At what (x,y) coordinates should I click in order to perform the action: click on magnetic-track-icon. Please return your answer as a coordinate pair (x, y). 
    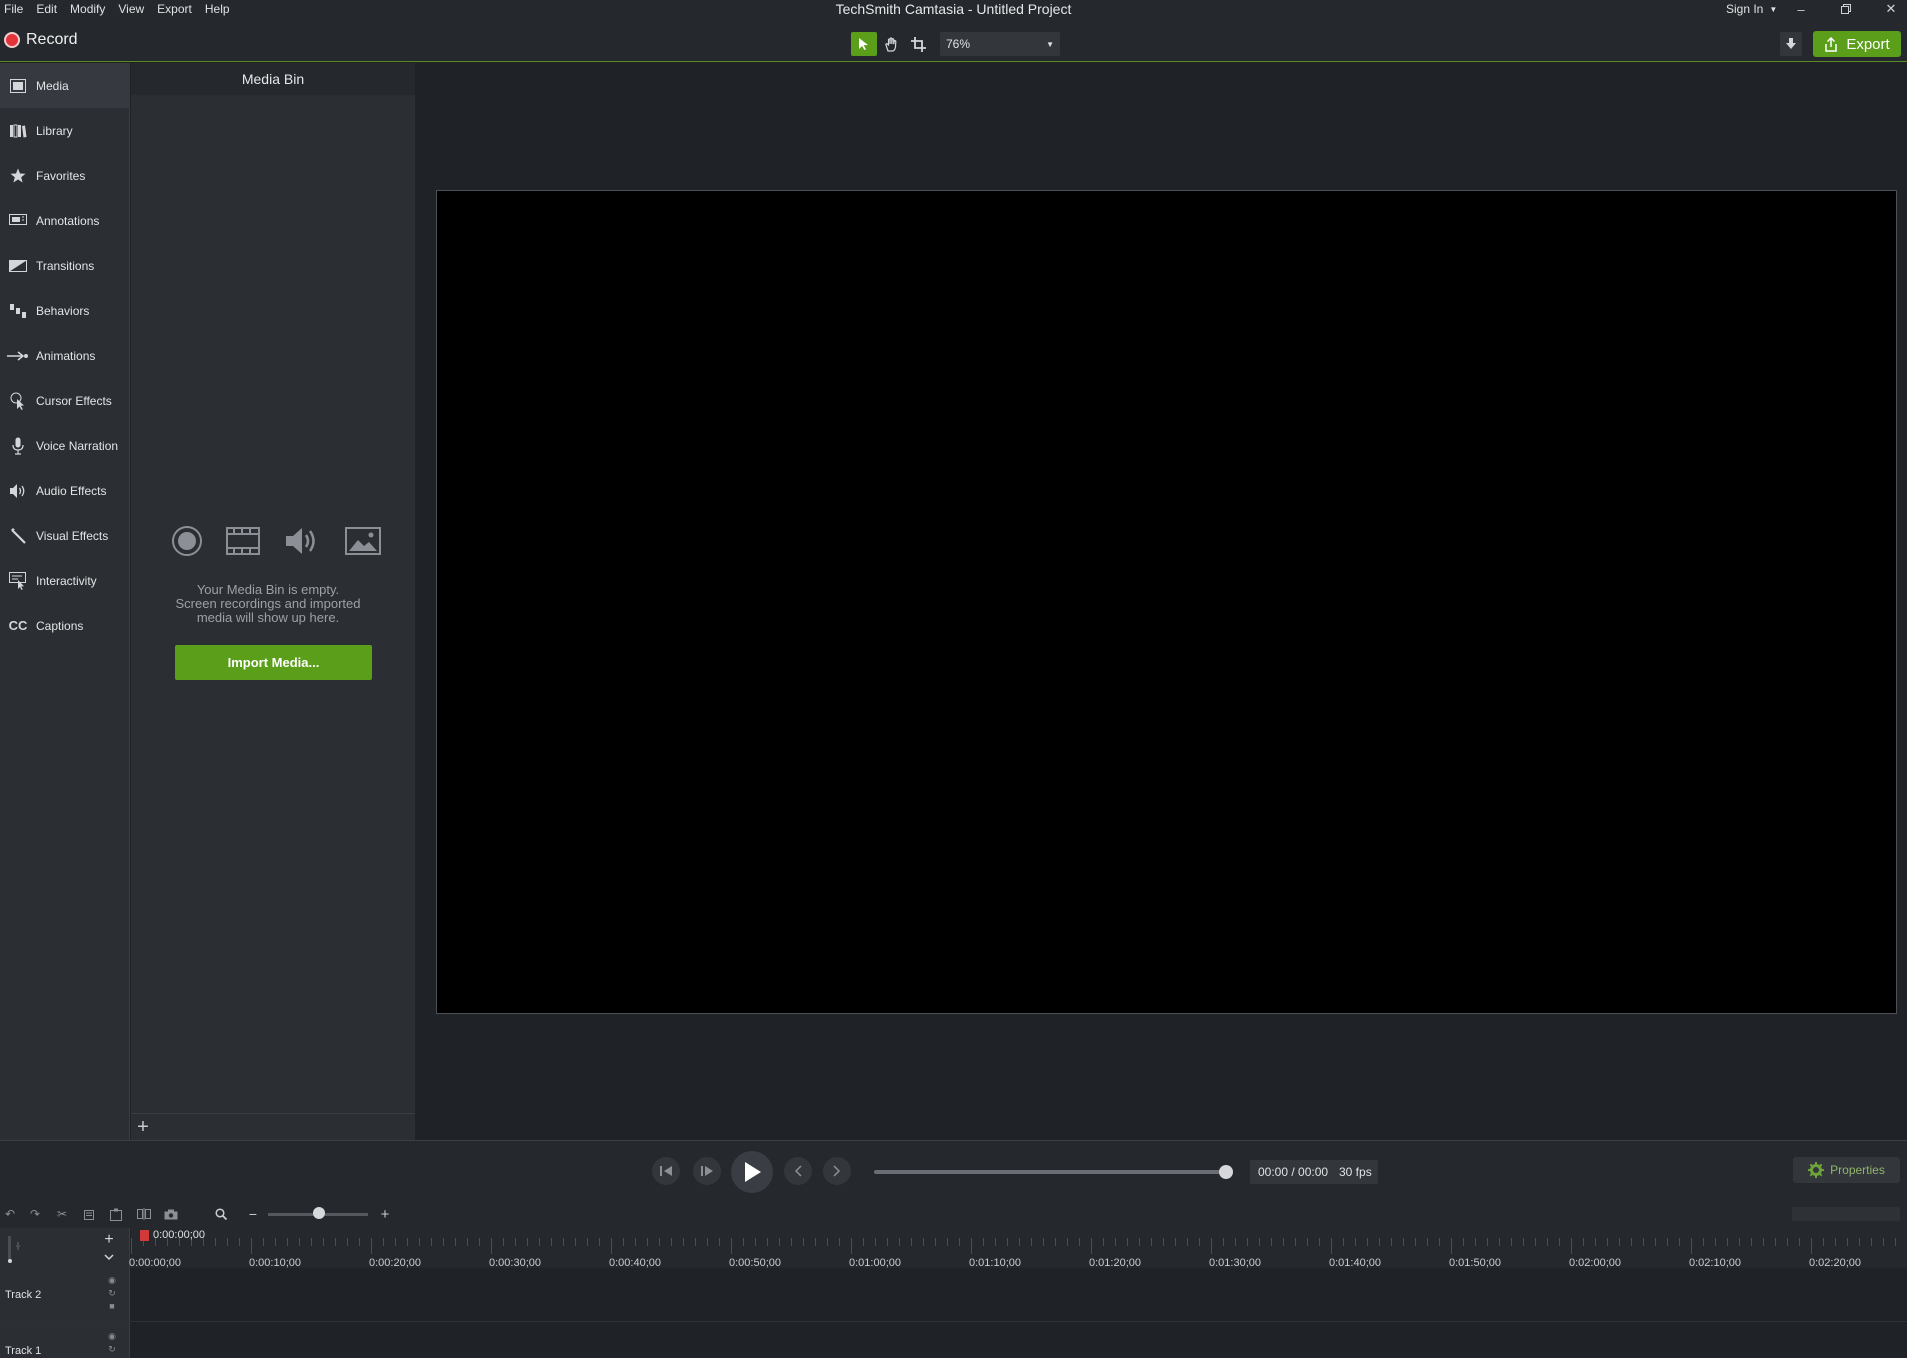
    Looking at the image, I should click on (16, 1249).